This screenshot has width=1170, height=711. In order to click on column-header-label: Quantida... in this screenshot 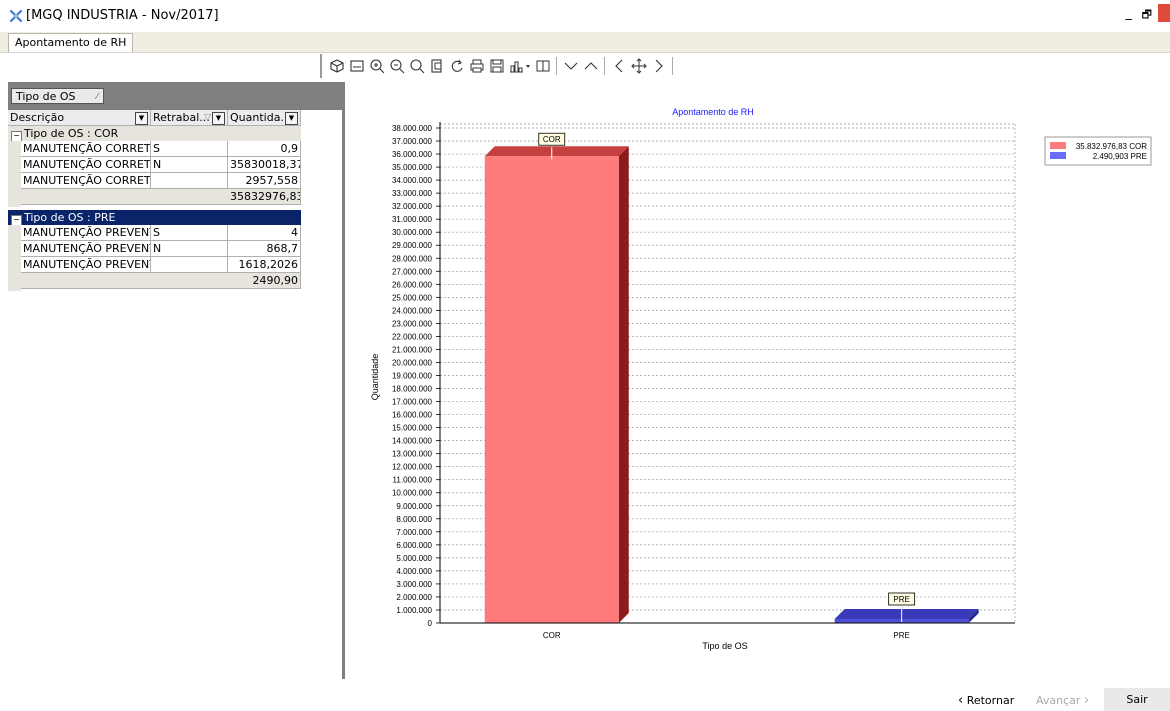, I will do `click(260, 117)`.